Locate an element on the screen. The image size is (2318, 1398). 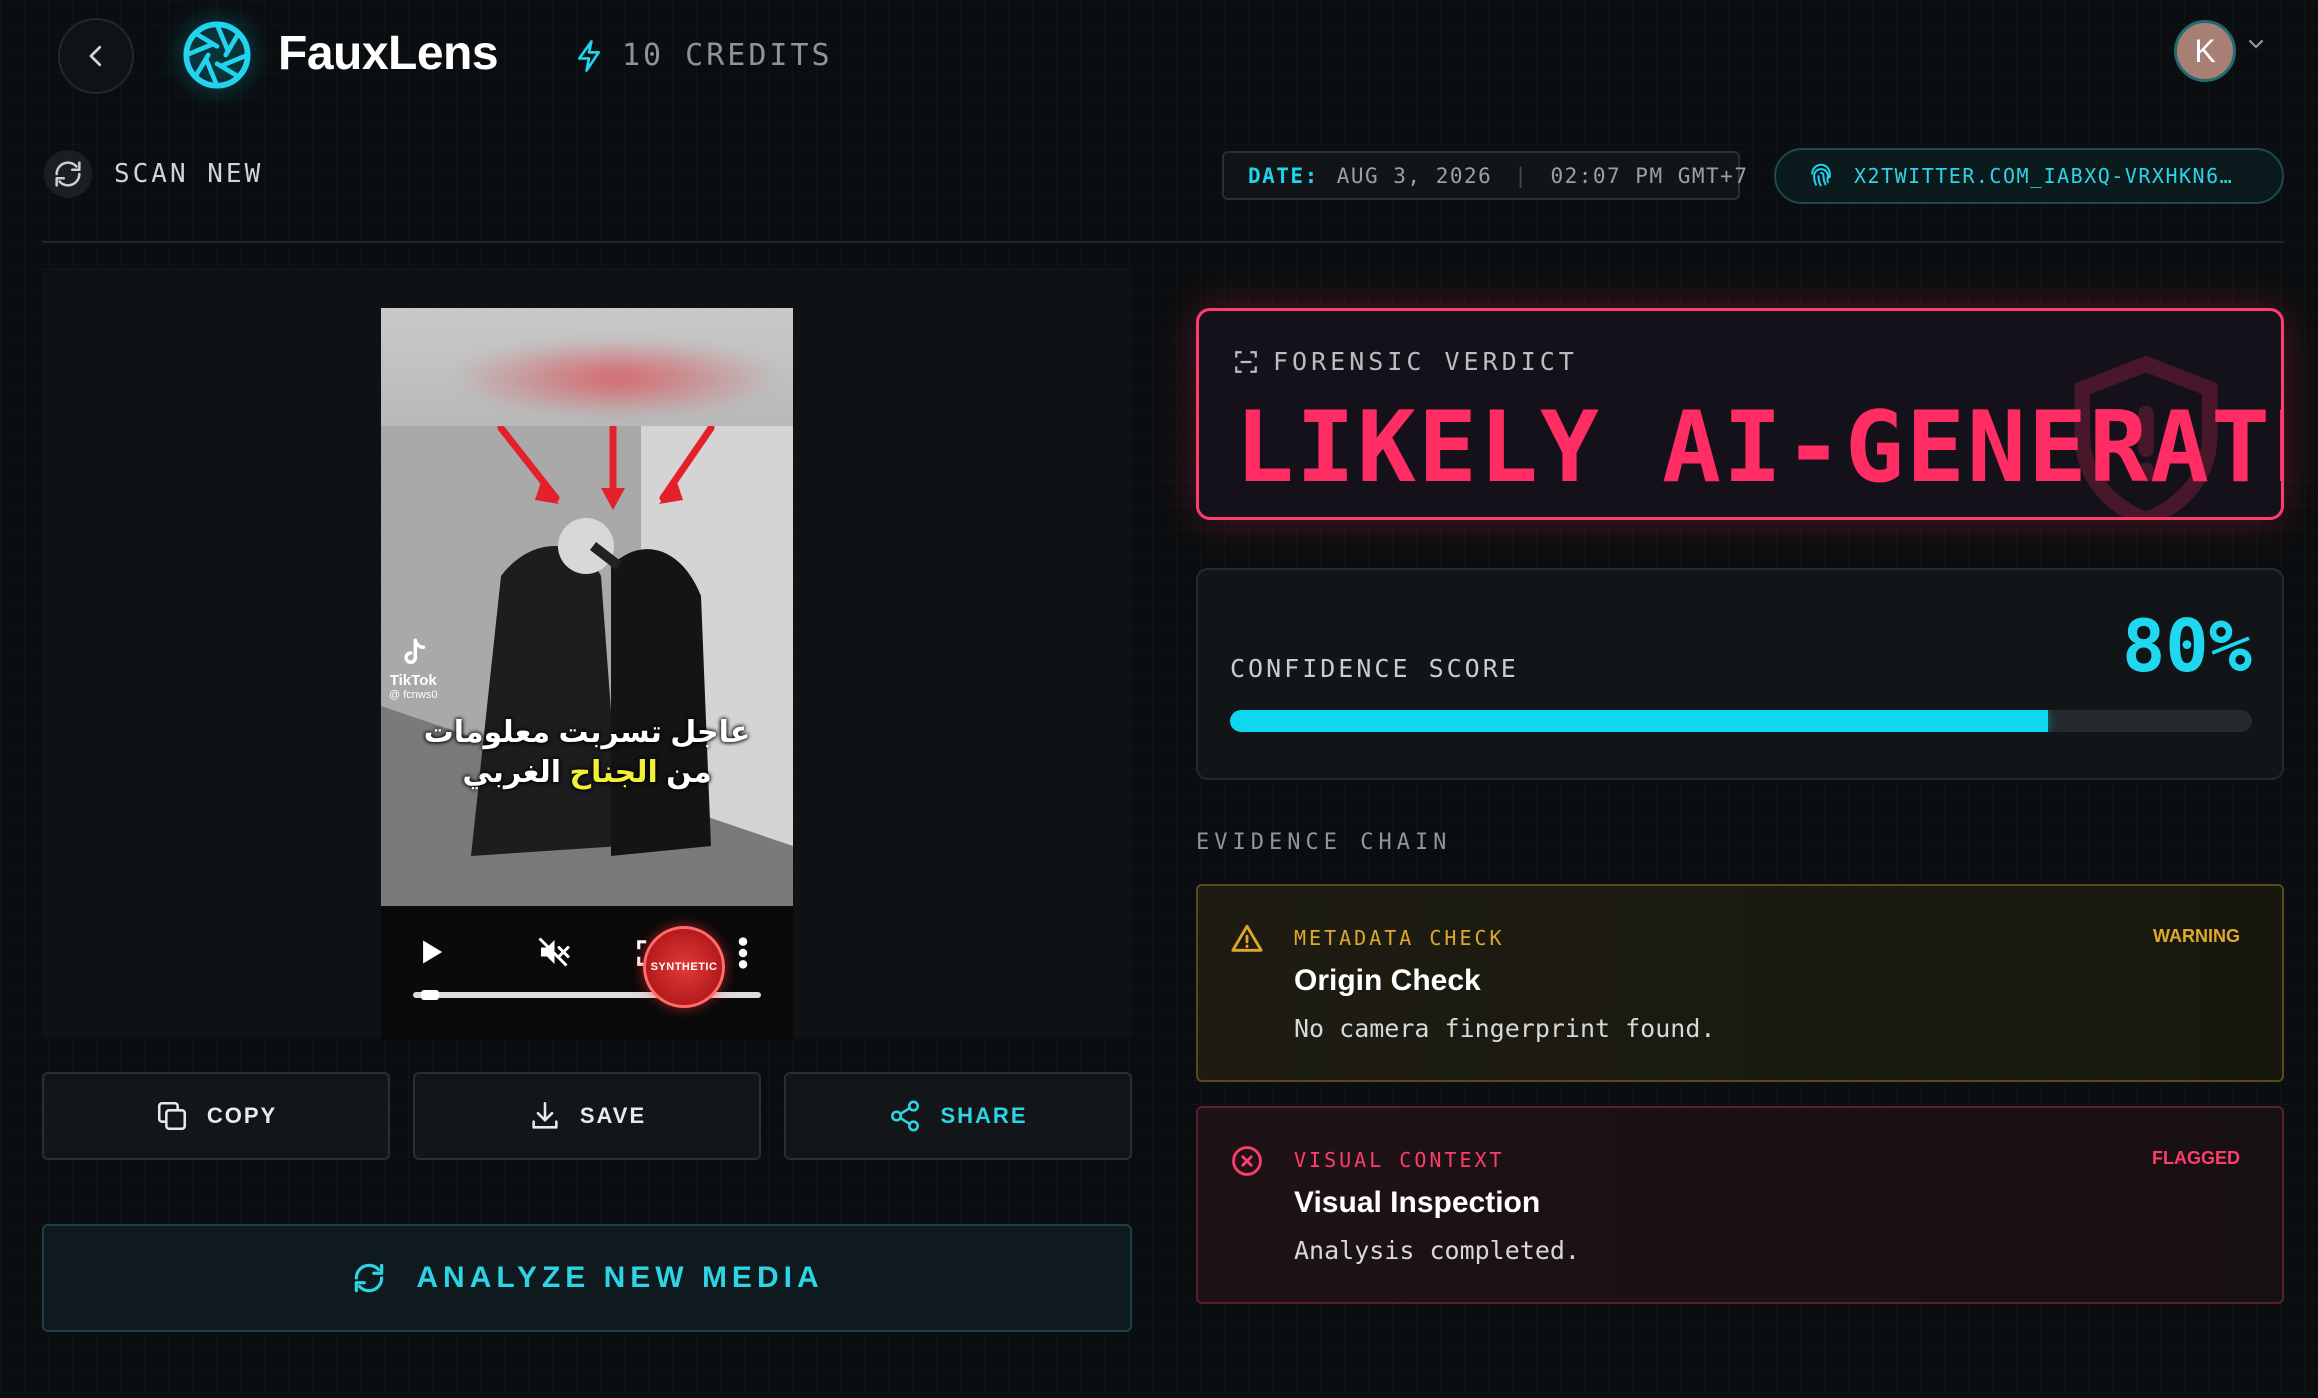
share-icon is located at coordinates (905, 1116).